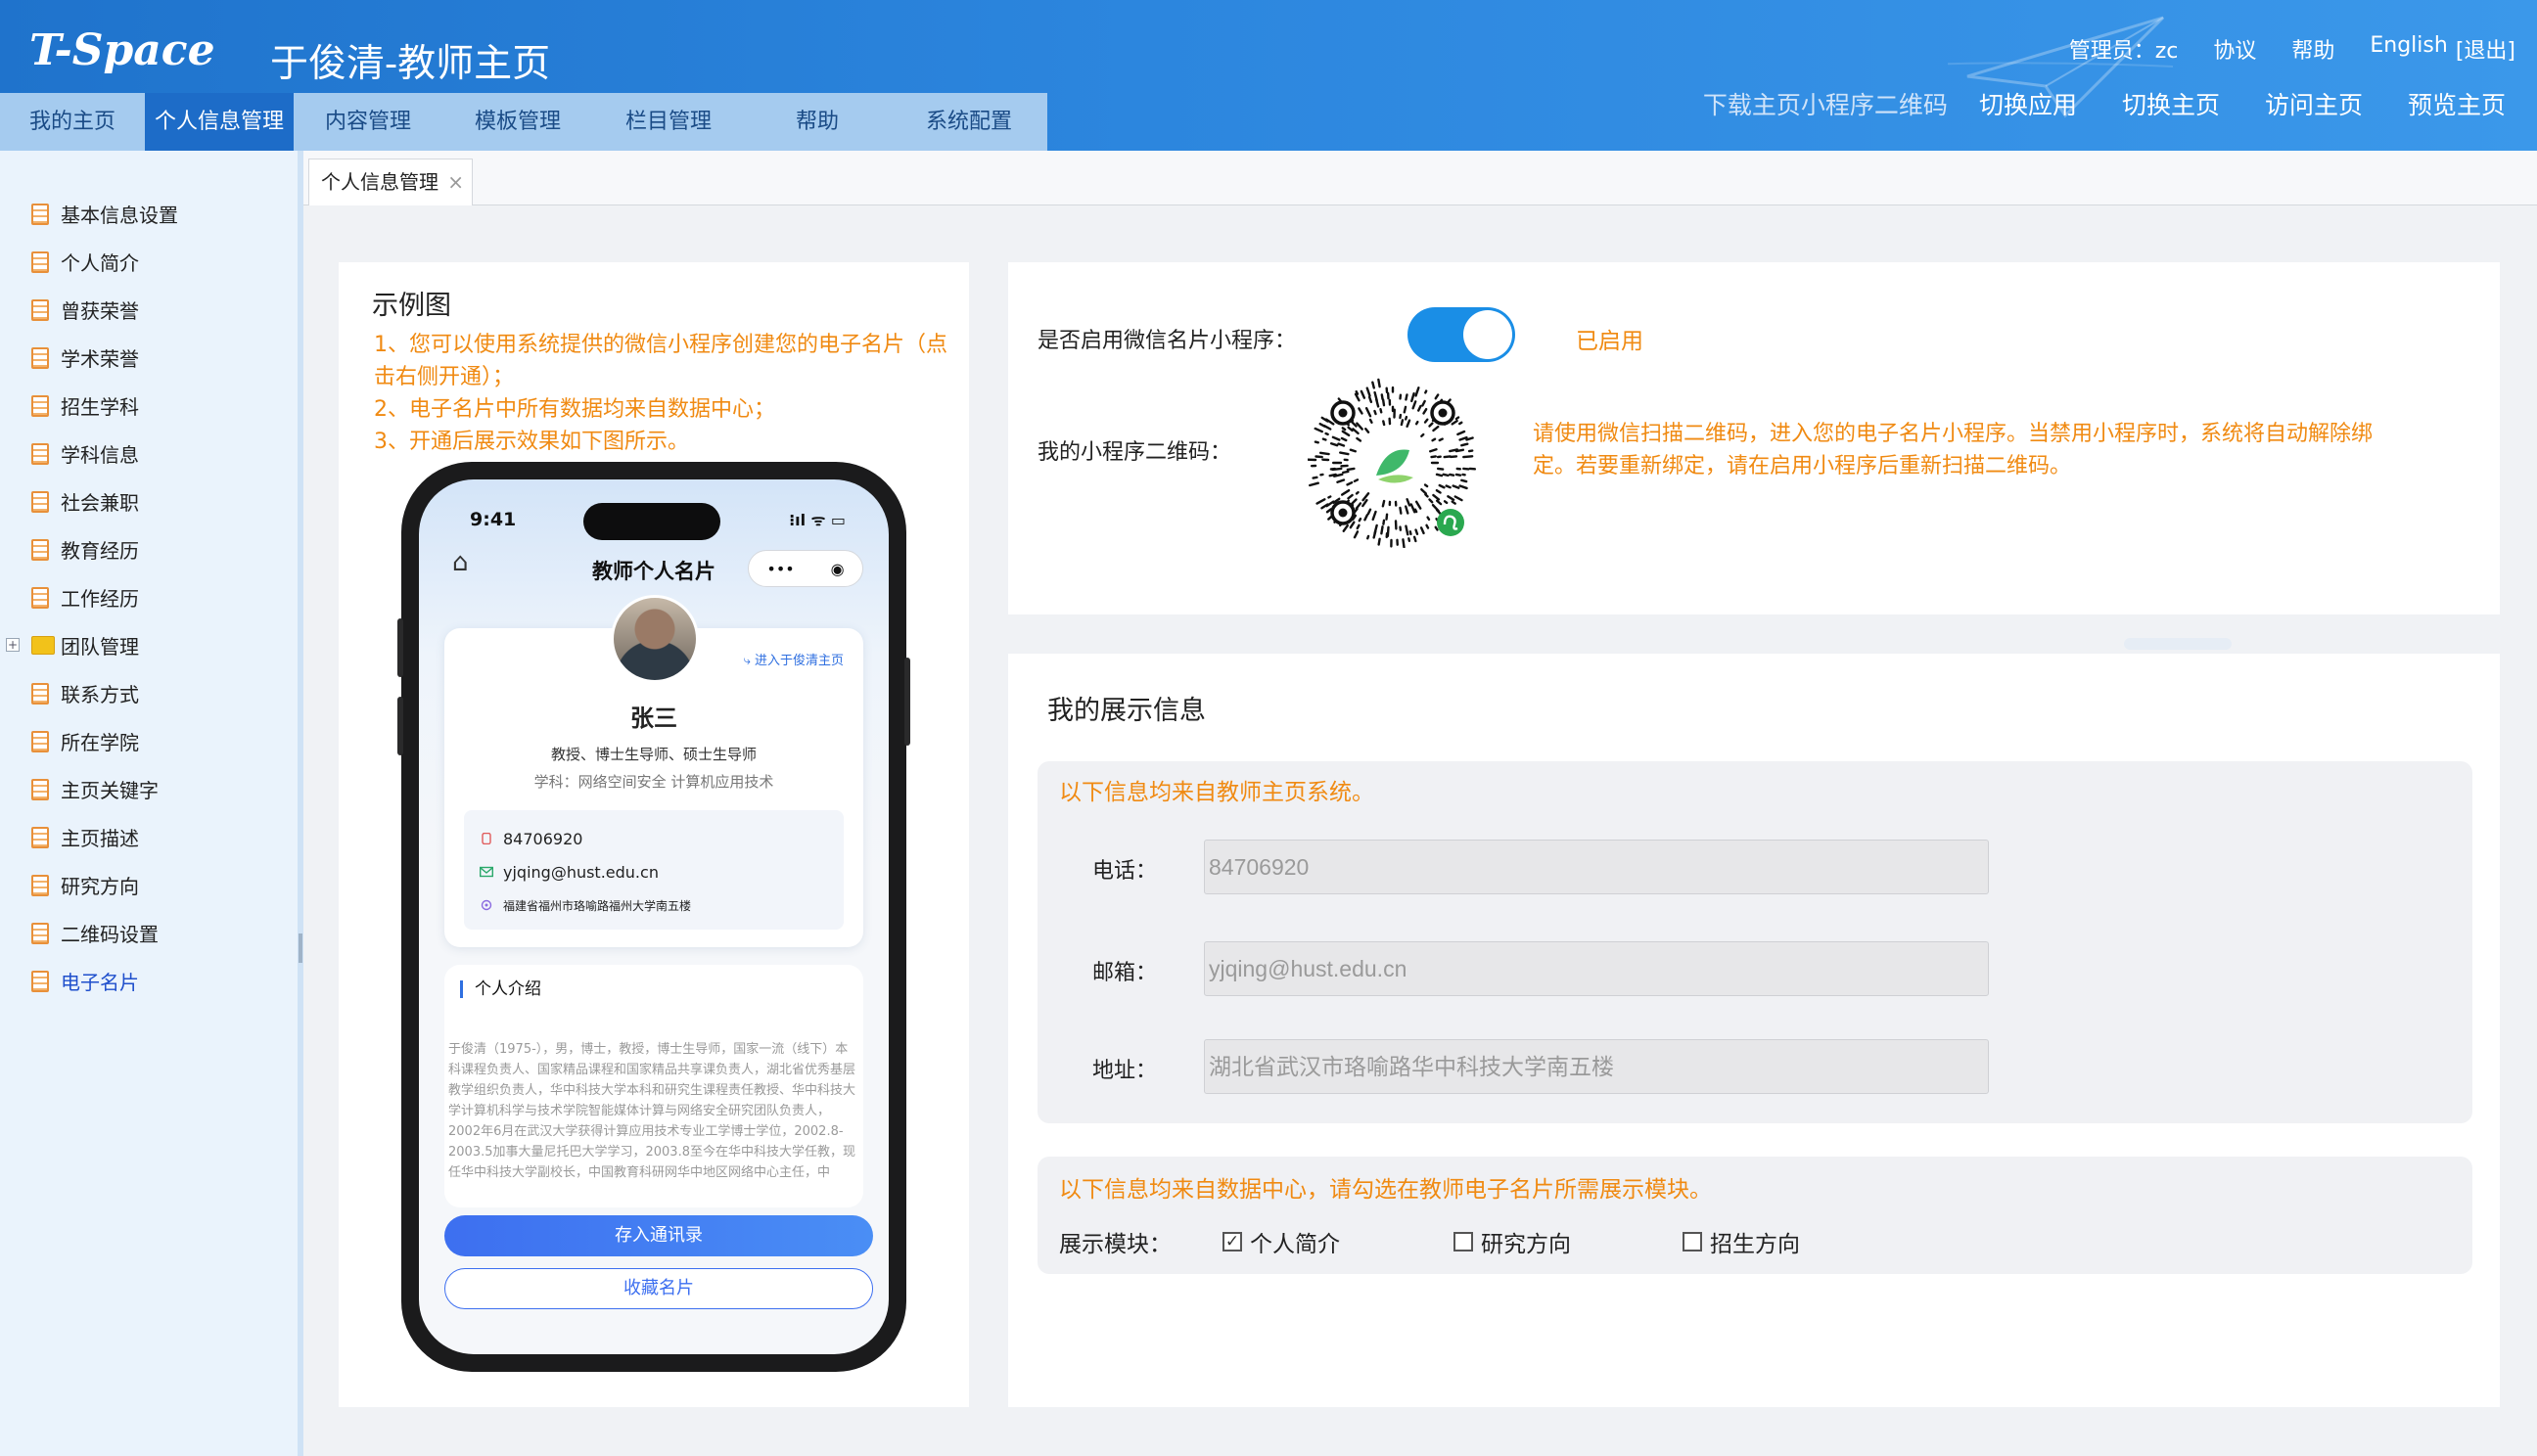 This screenshot has width=2537, height=1456. What do you see at coordinates (653, 718) in the screenshot?
I see `card-name: 张三` at bounding box center [653, 718].